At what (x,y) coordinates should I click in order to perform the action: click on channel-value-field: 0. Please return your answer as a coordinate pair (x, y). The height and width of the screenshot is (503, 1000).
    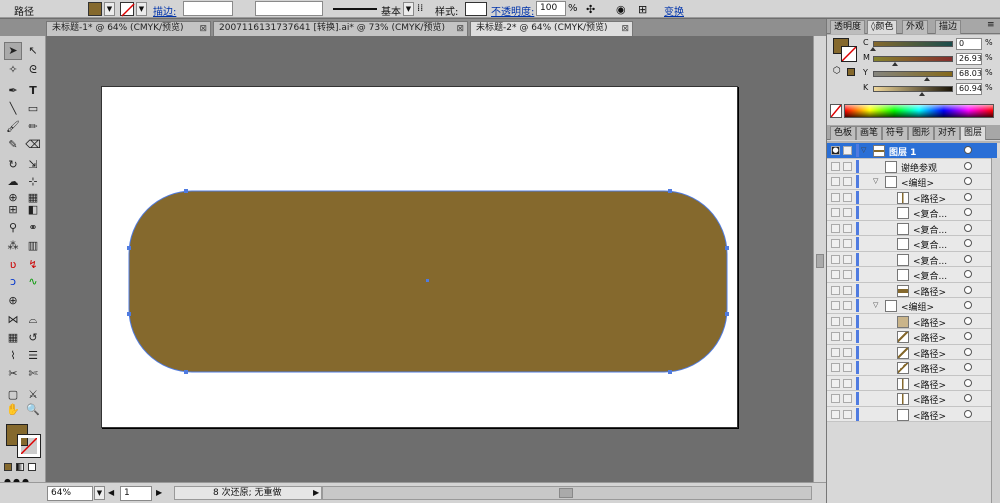
    Looking at the image, I should click on (969, 44).